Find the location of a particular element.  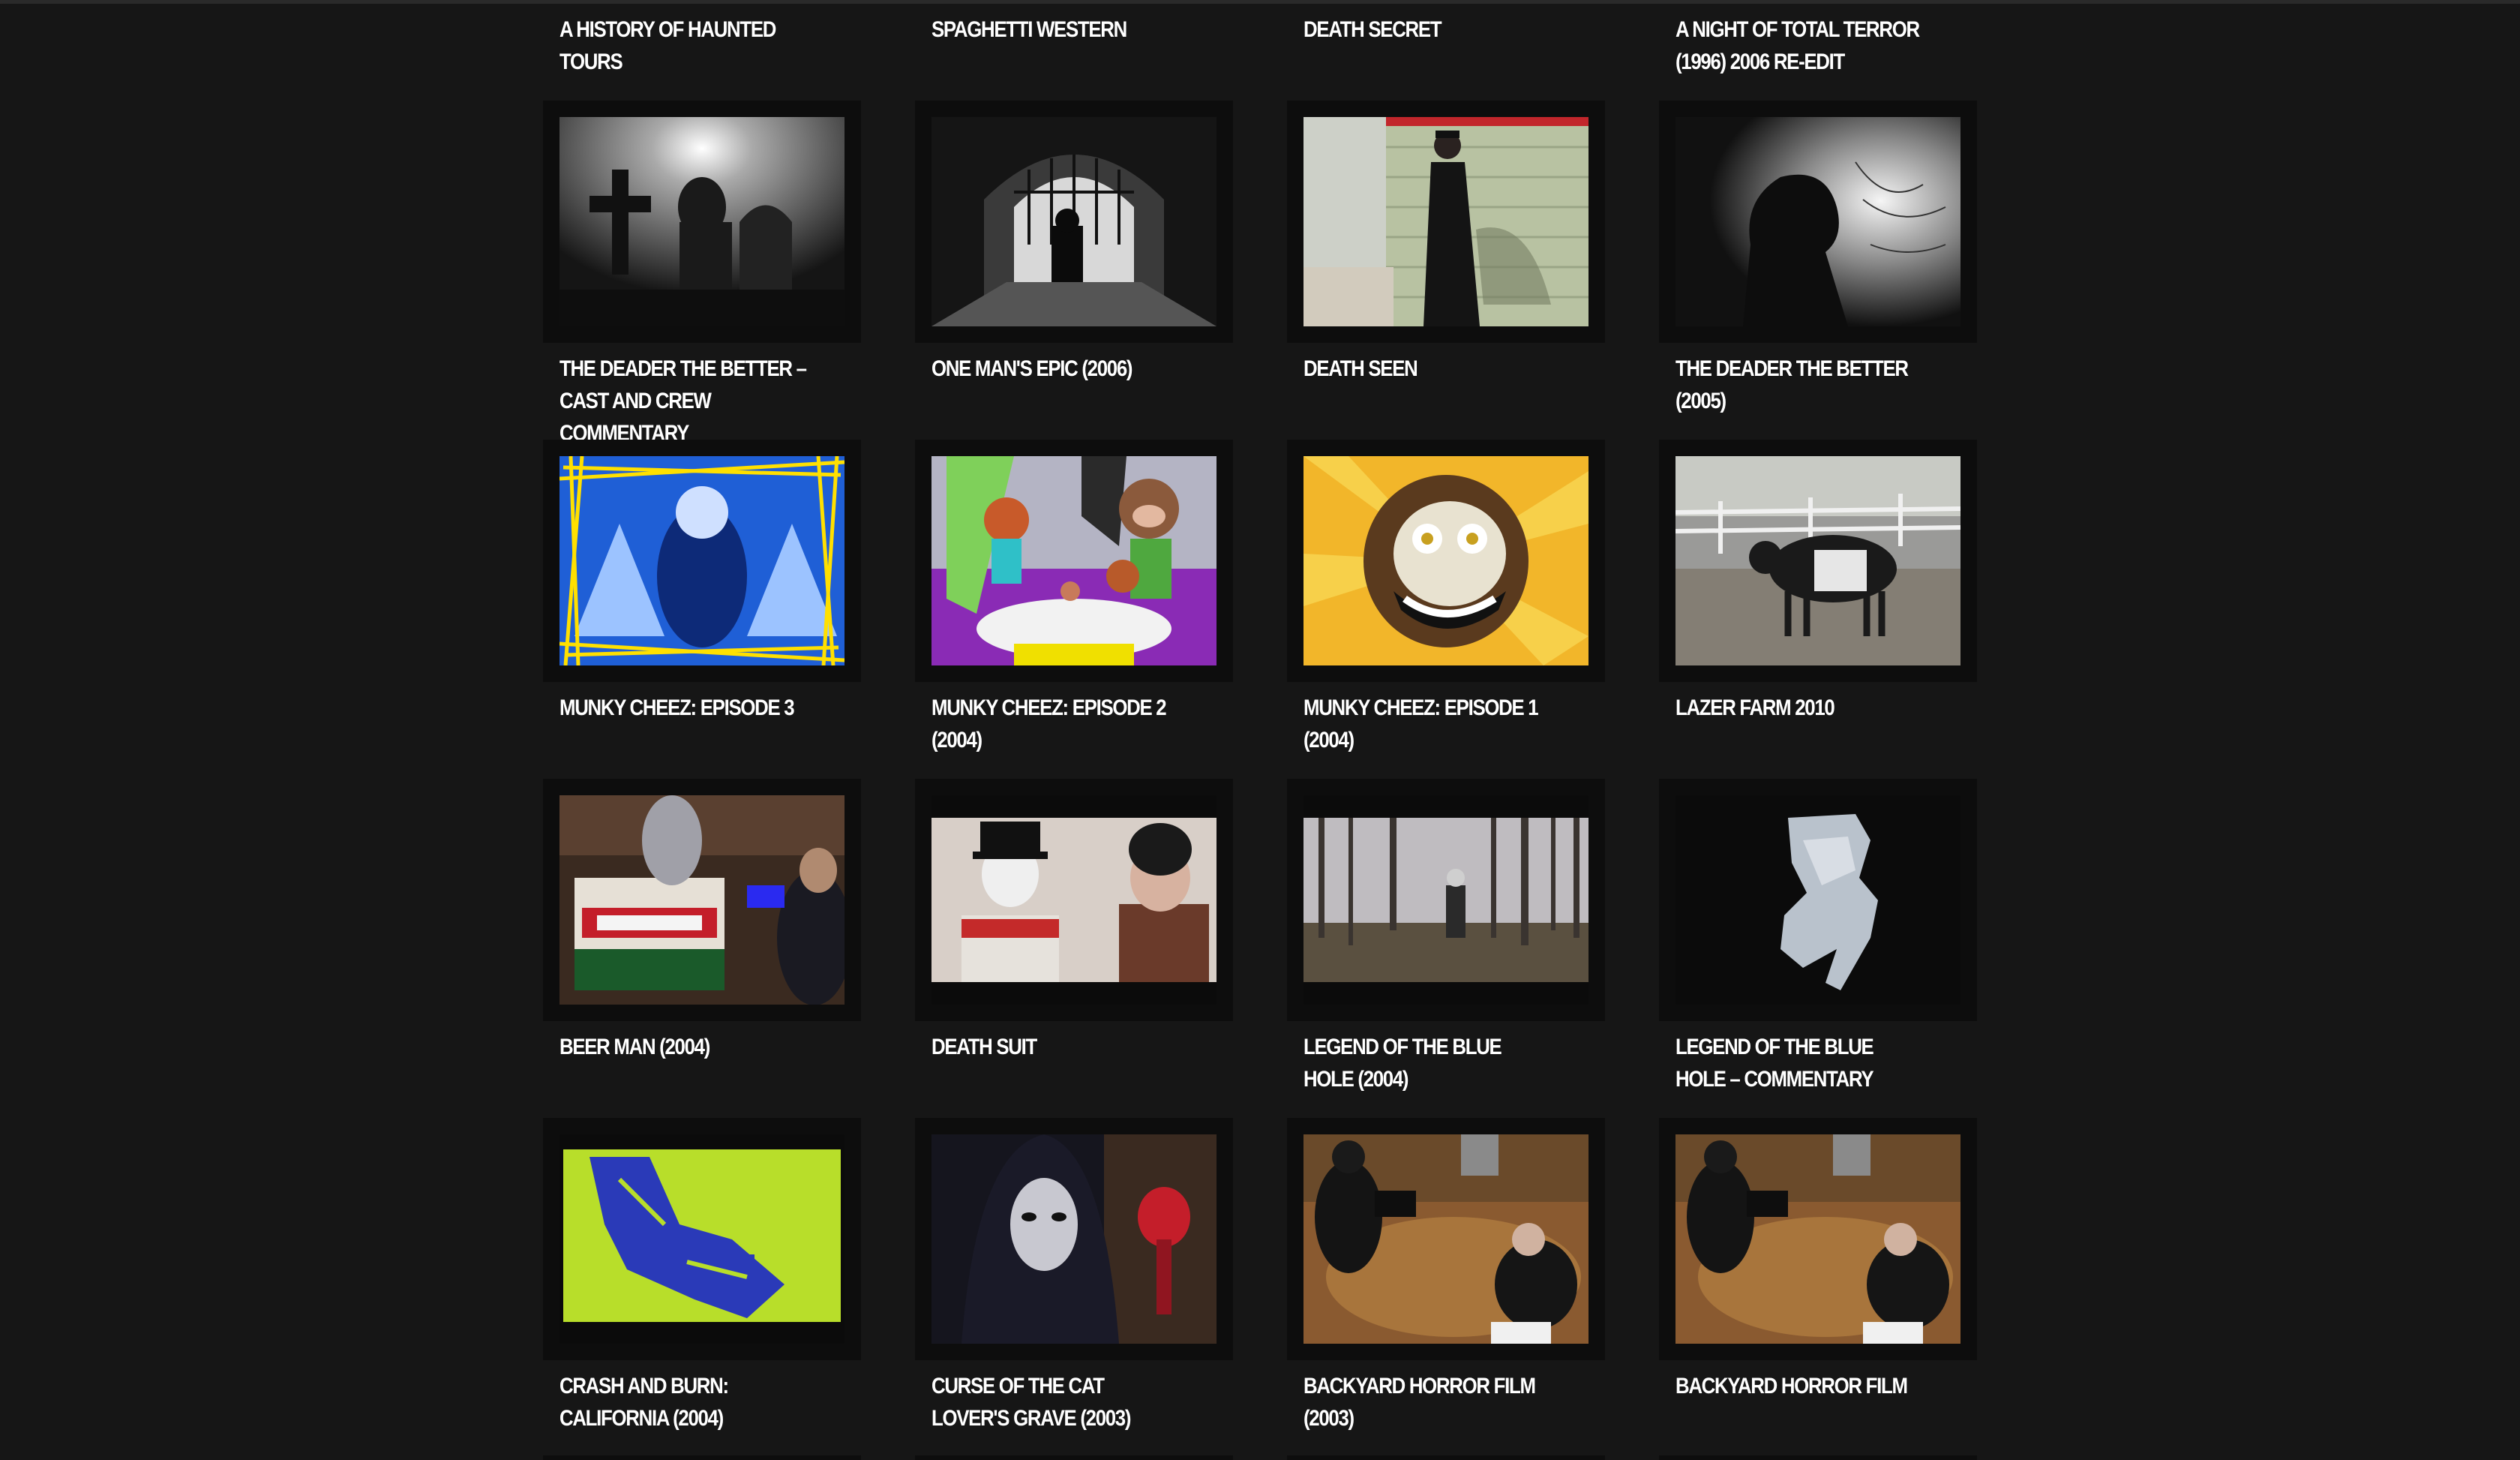

video-title-link: MUNKY CHEEZ: EPISODE 3 is located at coordinates (685, 708).